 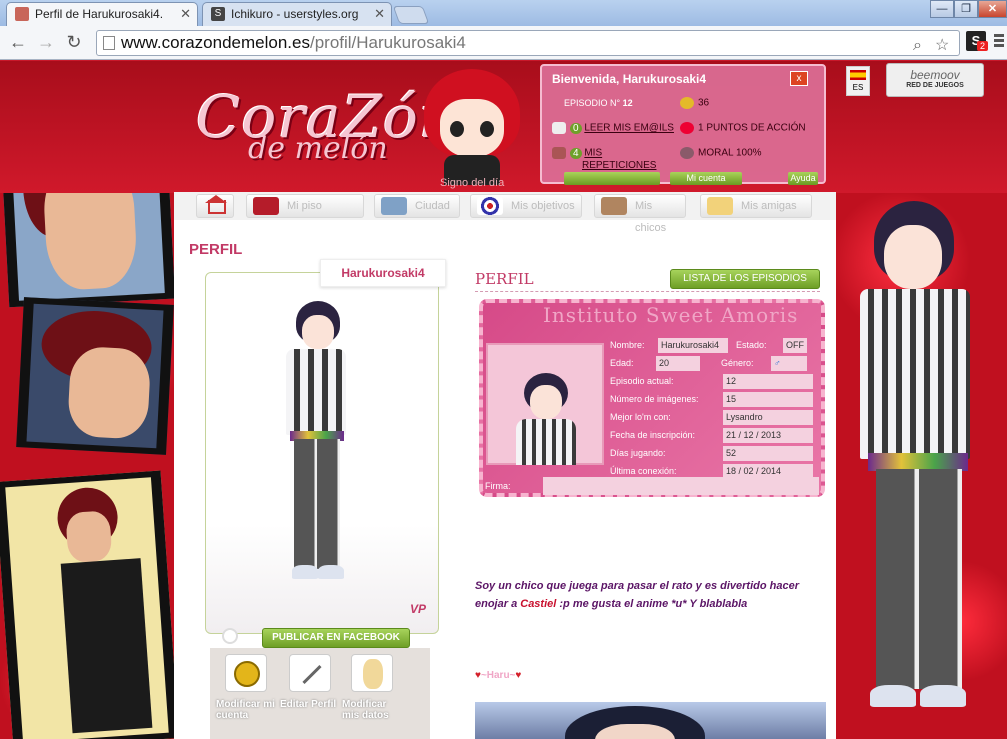 I want to click on window-close-button: ✕, so click(x=992, y=9).